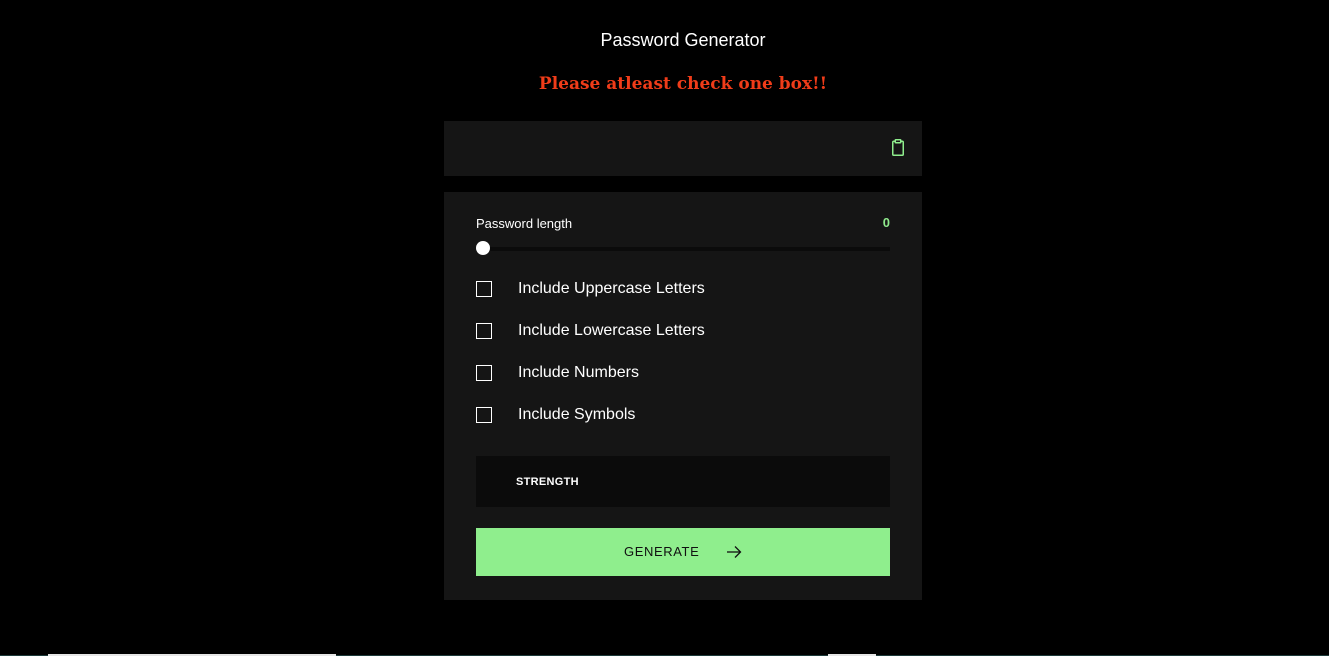 The image size is (1329, 656). Describe the element at coordinates (683, 416) in the screenshot. I see `option-symbols: Include Symbols` at that location.